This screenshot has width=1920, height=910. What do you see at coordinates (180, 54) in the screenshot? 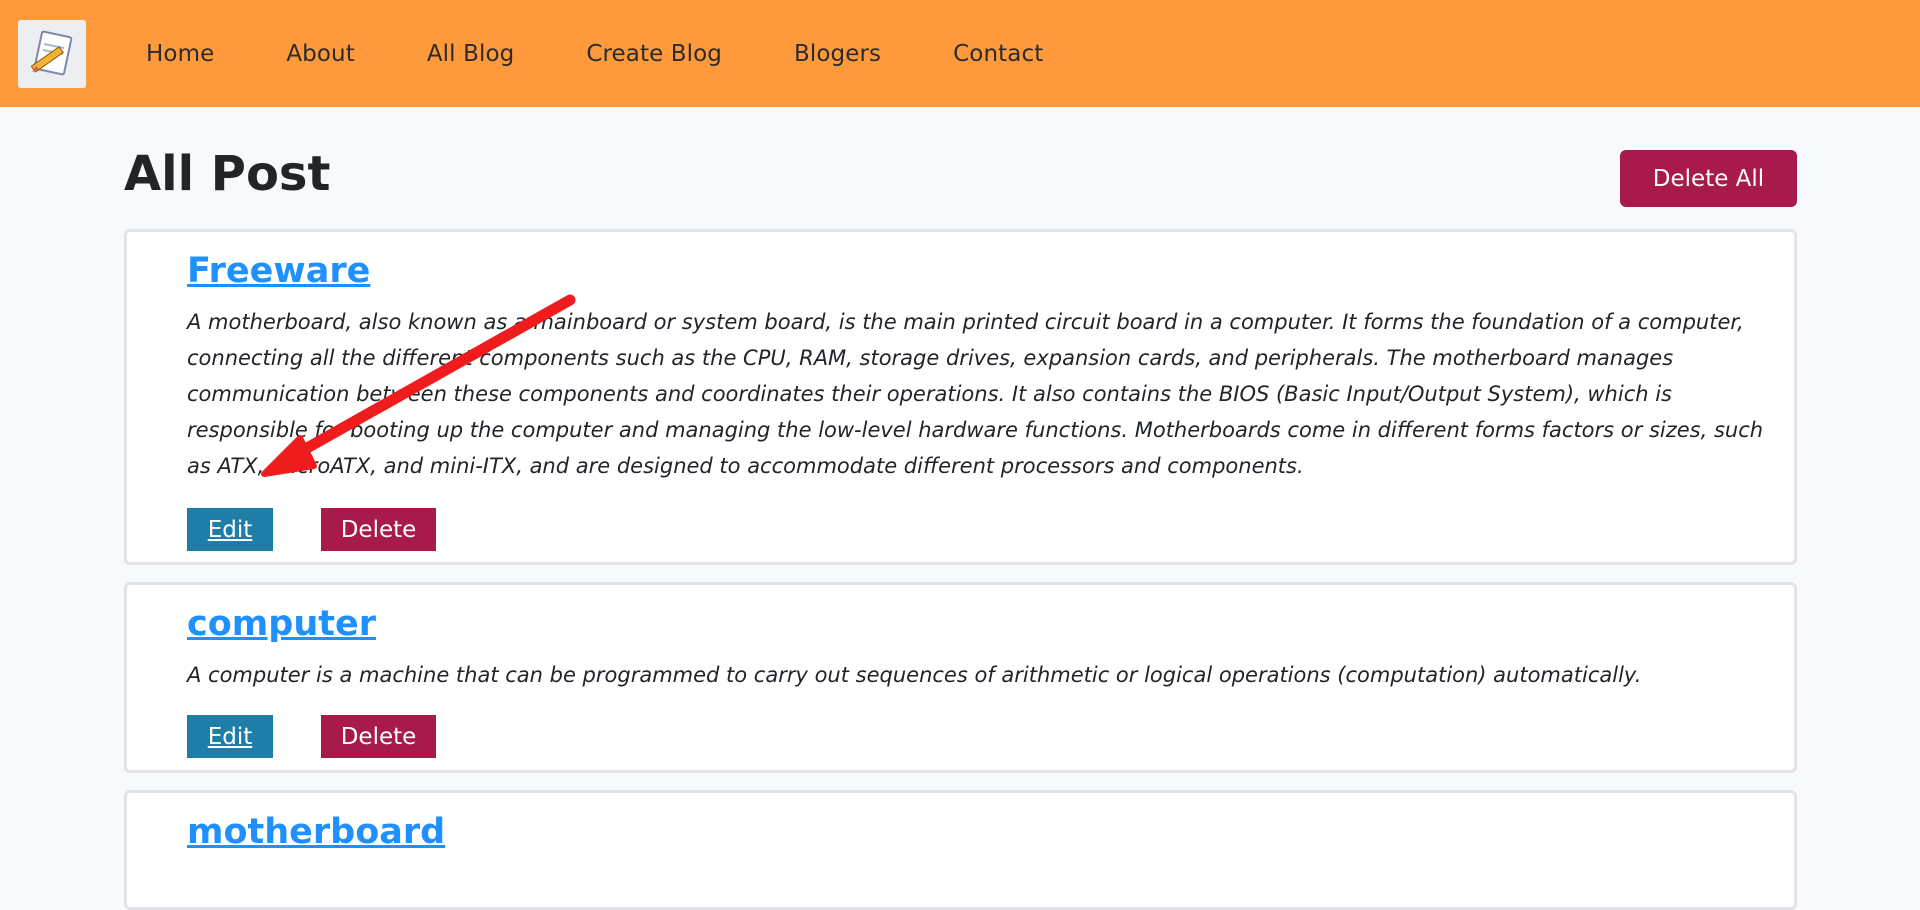
I see `nav-home: Home` at bounding box center [180, 54].